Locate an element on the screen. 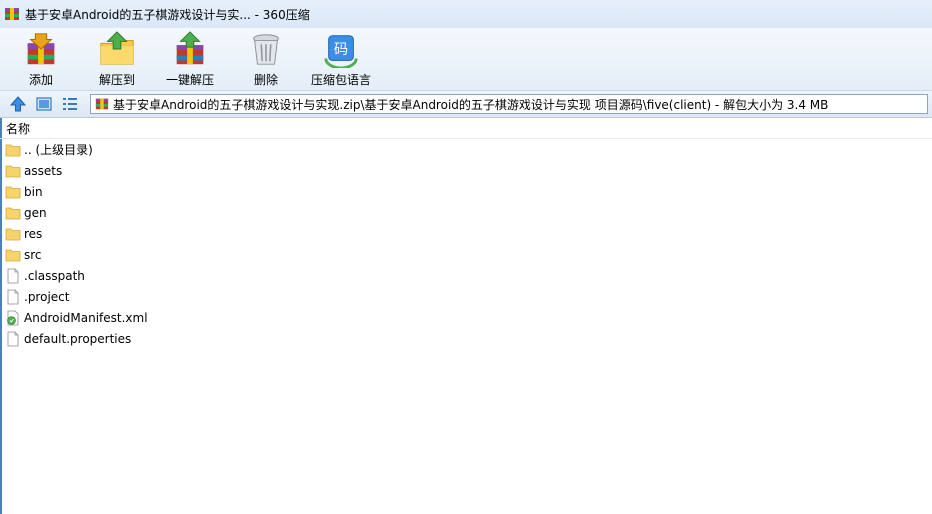 The width and height of the screenshot is (932, 514). list-view-icon is located at coordinates (70, 104).